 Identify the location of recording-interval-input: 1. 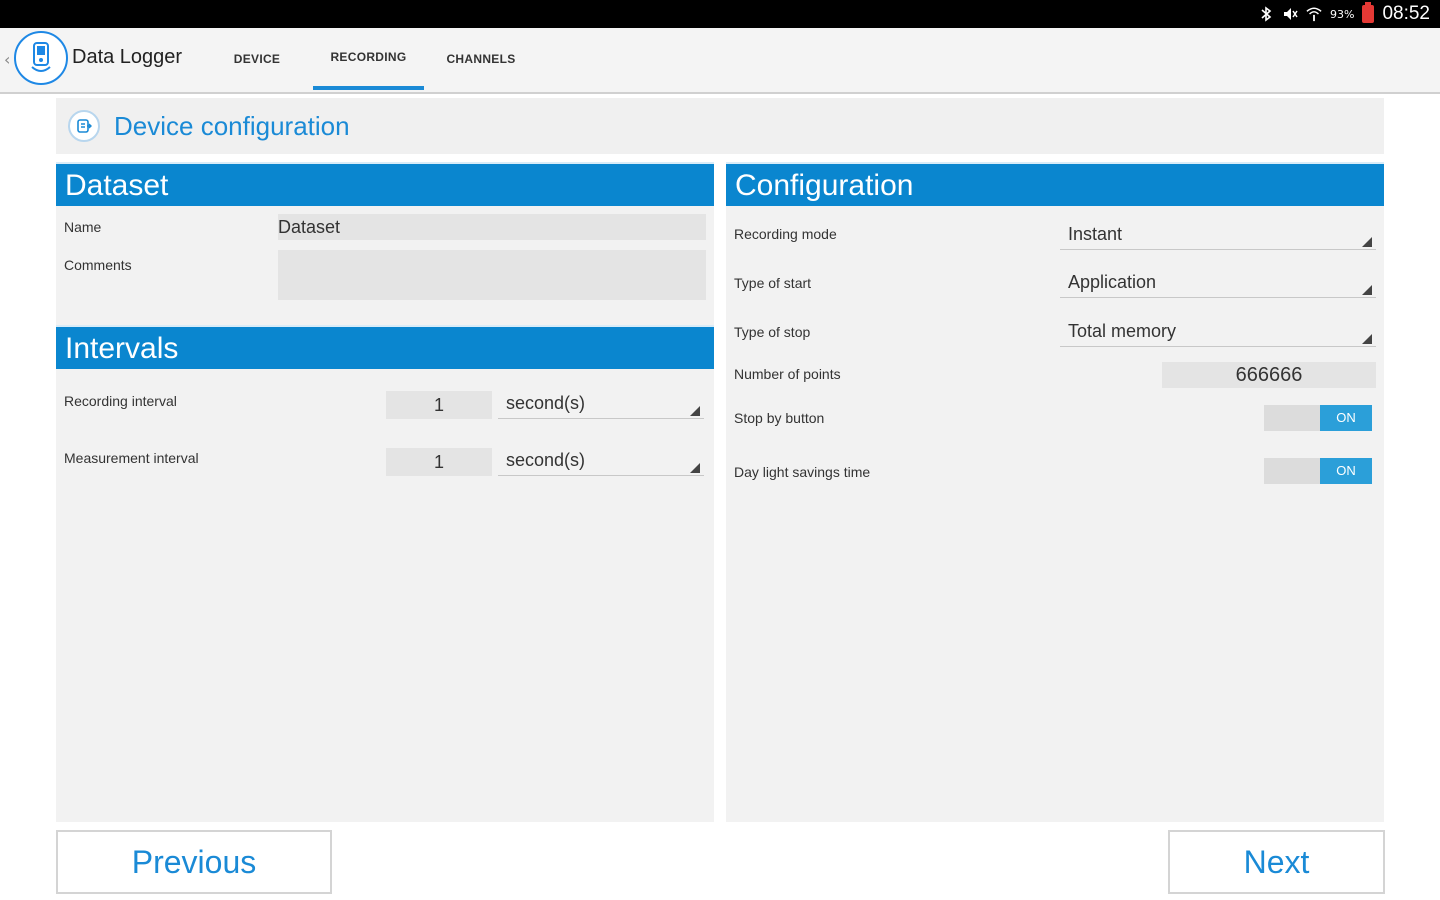
(439, 405).